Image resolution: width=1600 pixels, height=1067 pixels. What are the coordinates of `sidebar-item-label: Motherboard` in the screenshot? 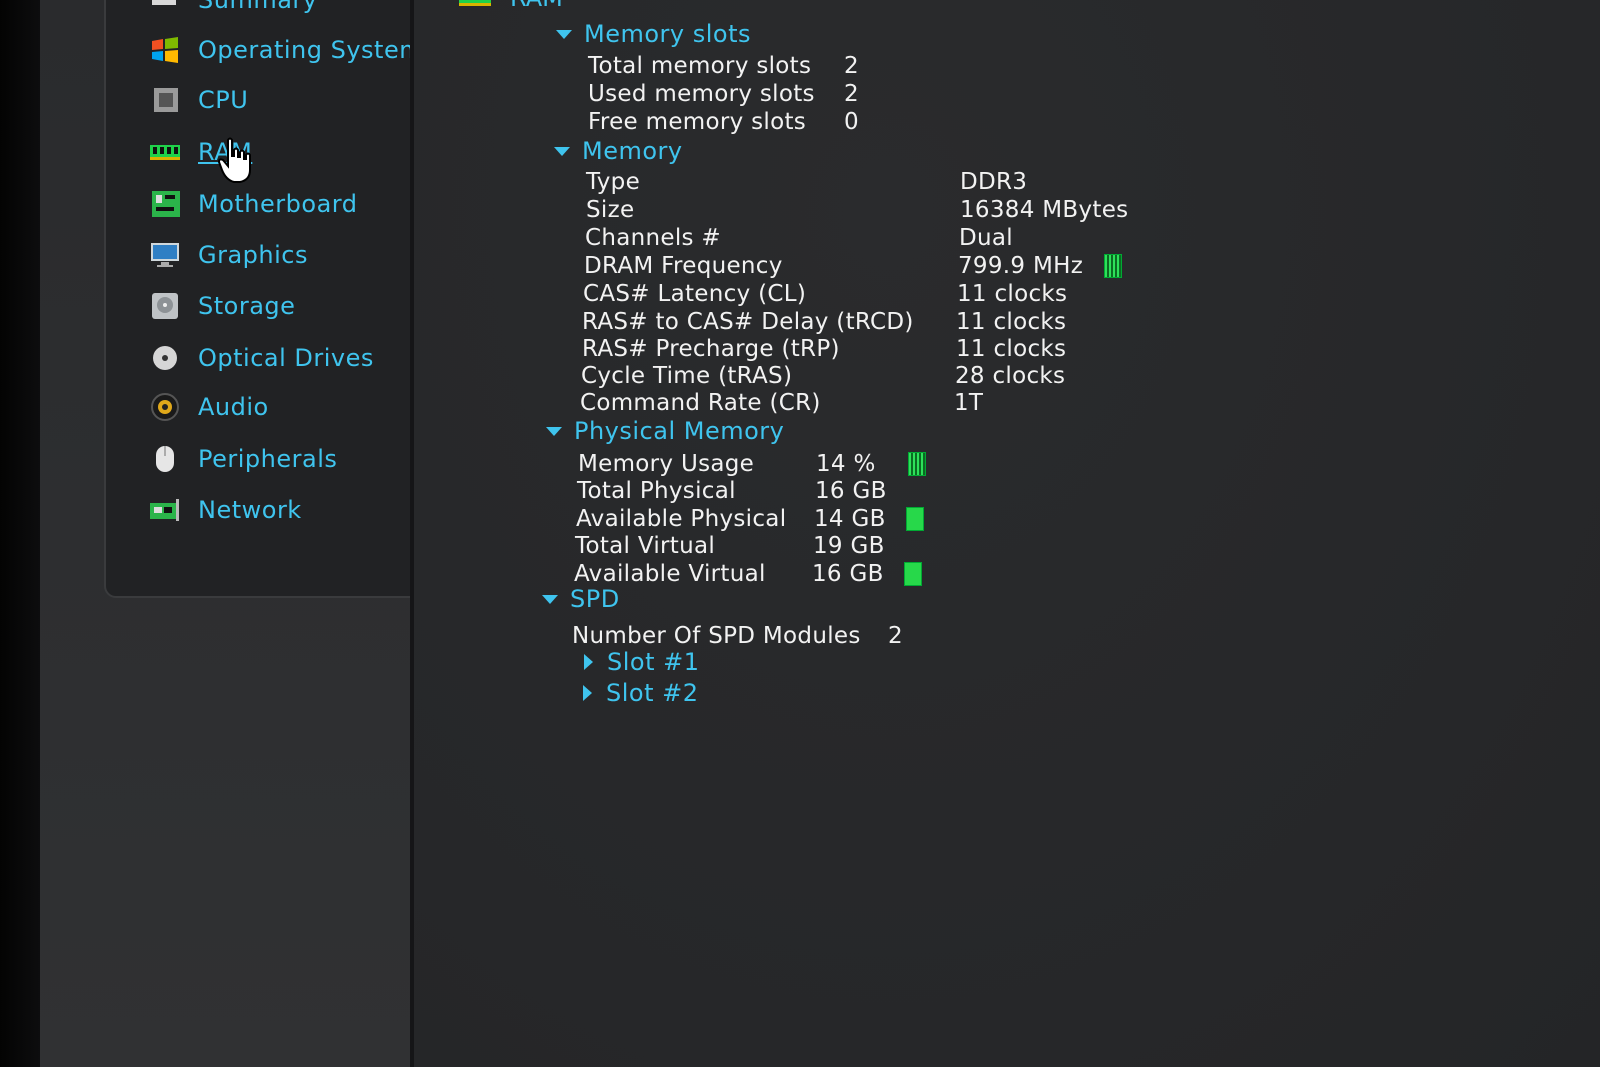 It's located at (278, 204).